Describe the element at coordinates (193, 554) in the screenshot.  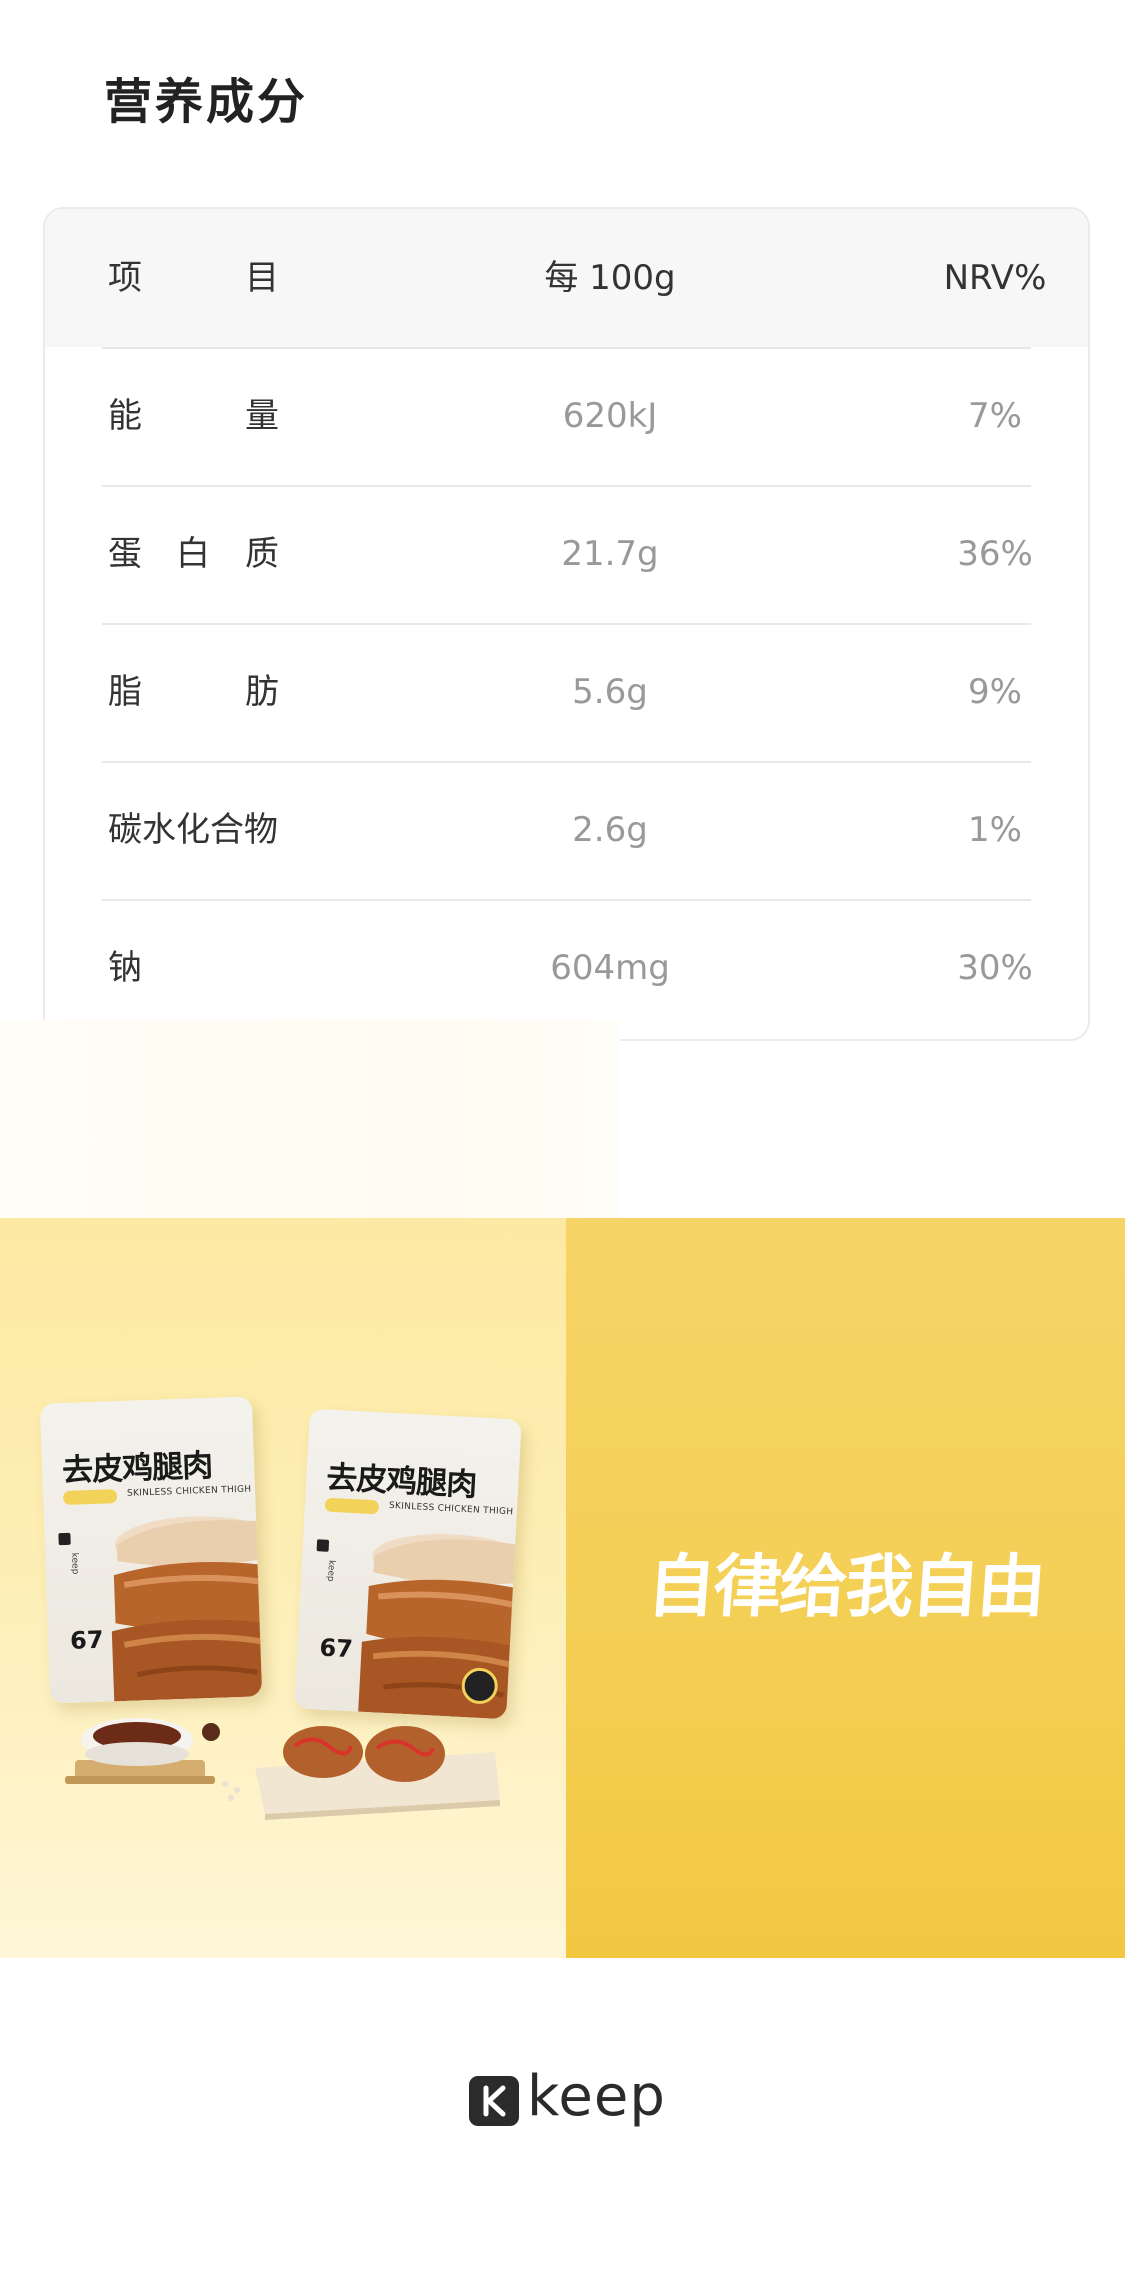
I see `nutrient-name-char: 白` at that location.